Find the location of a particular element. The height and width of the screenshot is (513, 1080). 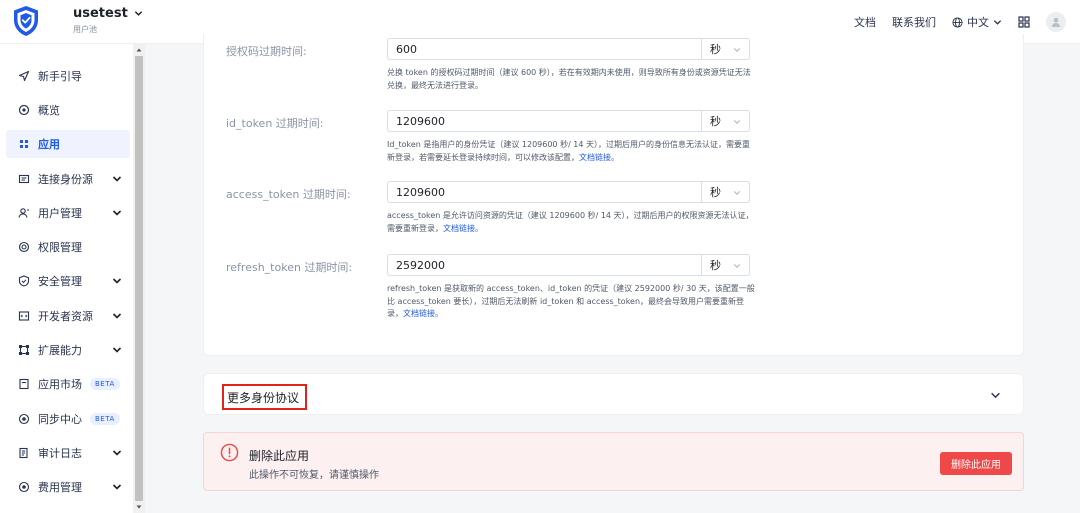

app-subtitle: 用户池 is located at coordinates (85, 29).